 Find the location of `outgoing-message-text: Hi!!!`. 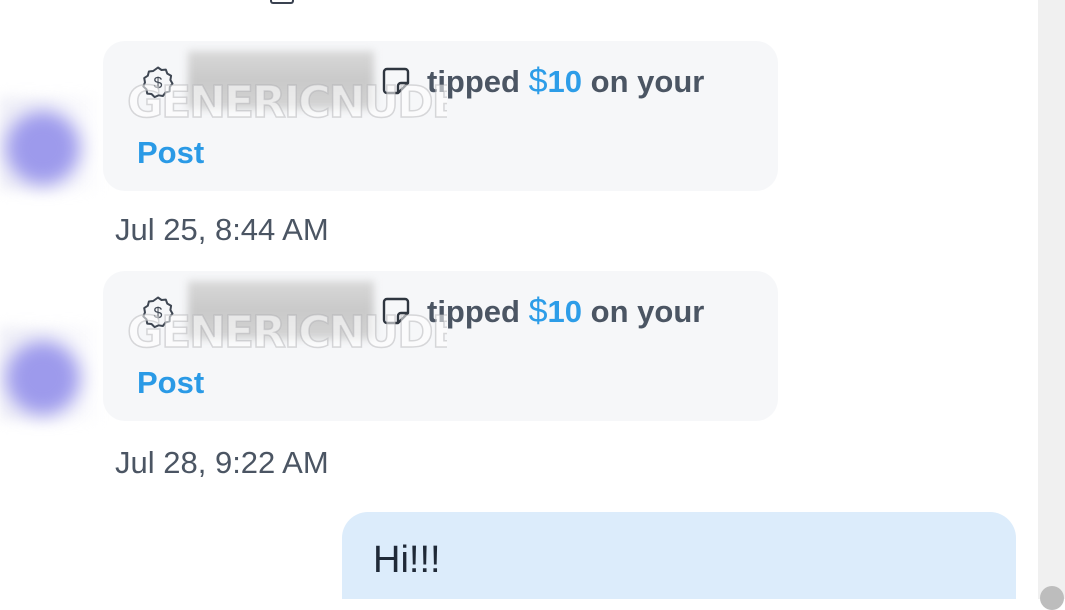

outgoing-message-text: Hi!!! is located at coordinates (407, 560).